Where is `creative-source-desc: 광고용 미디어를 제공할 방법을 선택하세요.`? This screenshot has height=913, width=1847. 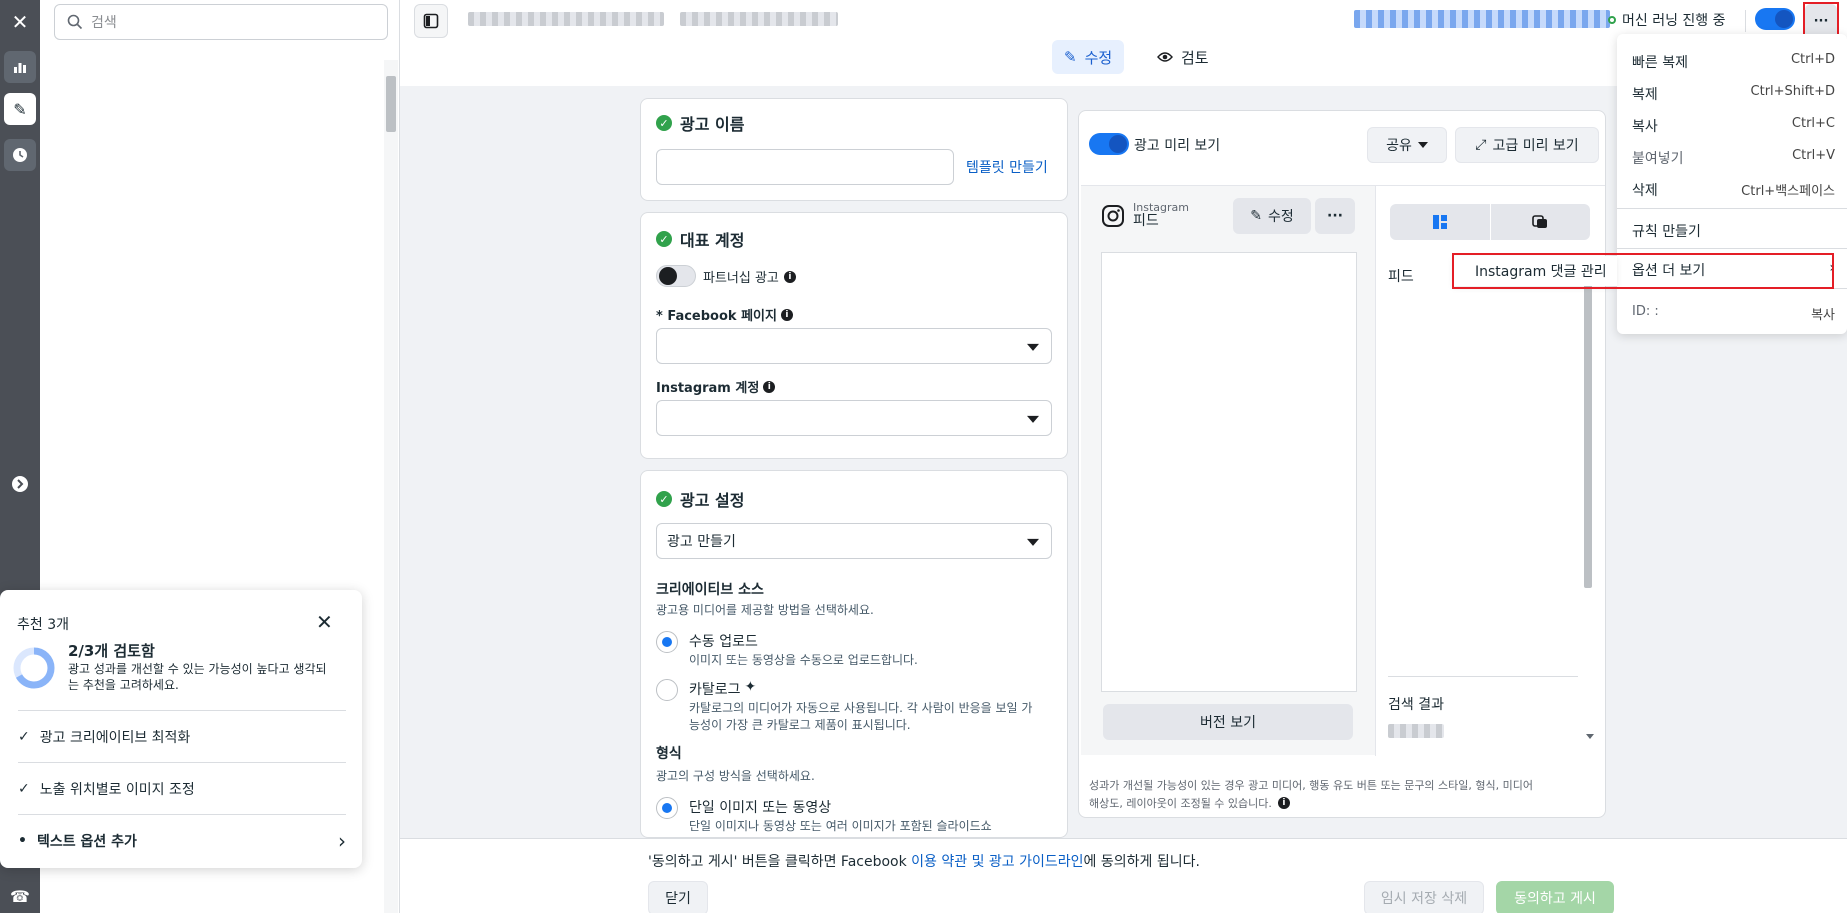 creative-source-desc: 광고용 미디어를 제공할 방법을 선택하세요. is located at coordinates (765, 610).